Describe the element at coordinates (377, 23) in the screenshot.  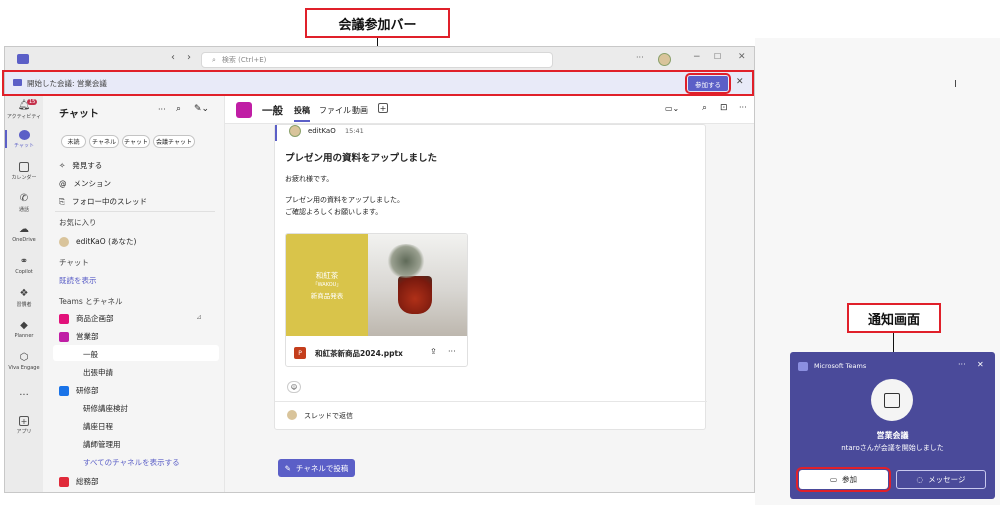
I see `callout-meeting-bar: 会議参加バー` at that location.